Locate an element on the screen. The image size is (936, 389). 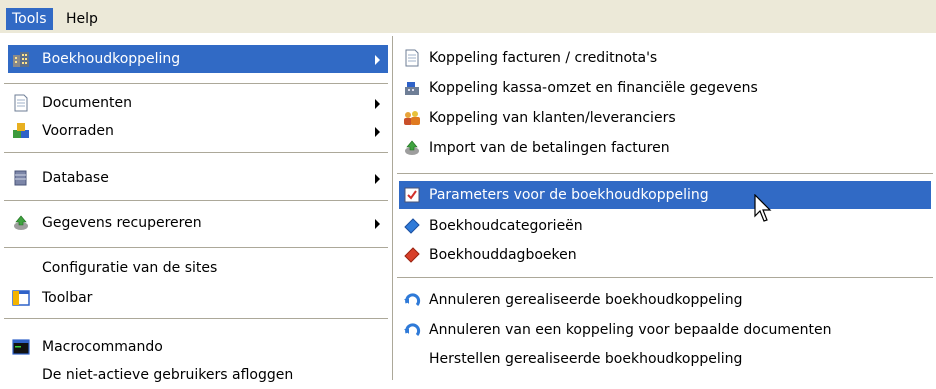
submenu-item-label: Parameters voor de boekhoudkoppeling is located at coordinates (569, 195).